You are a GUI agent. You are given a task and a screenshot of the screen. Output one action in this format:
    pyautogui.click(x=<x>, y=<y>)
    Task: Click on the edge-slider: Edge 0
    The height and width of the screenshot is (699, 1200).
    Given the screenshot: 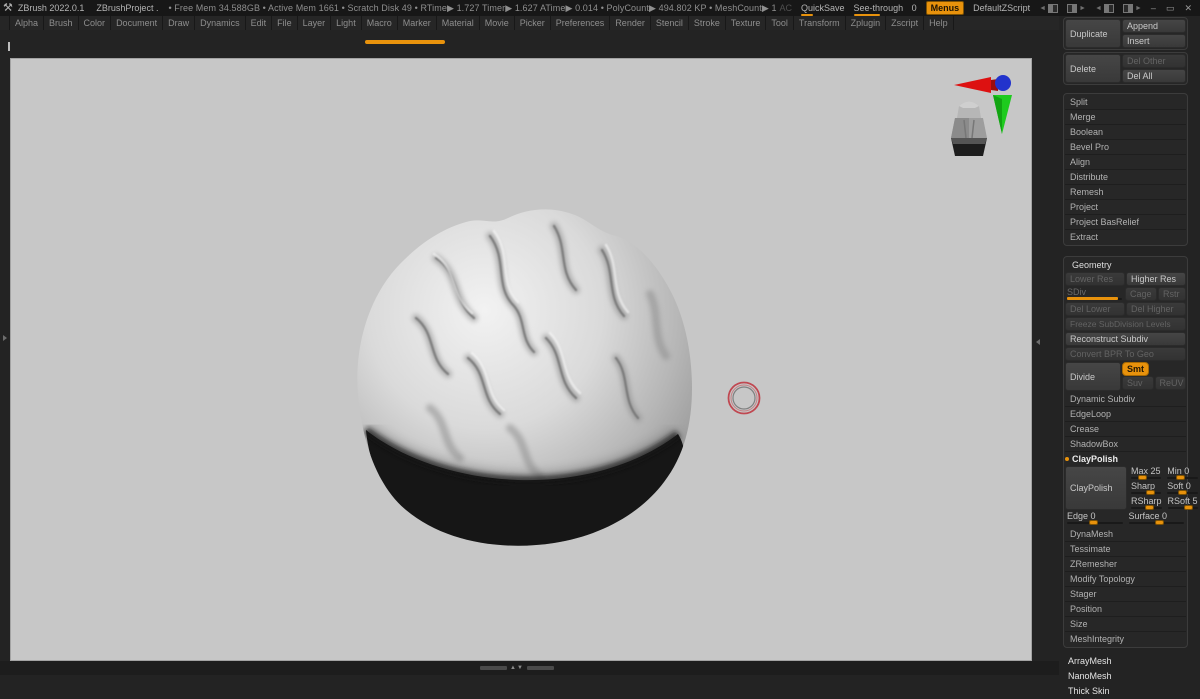 What is the action you would take?
    pyautogui.click(x=1095, y=518)
    